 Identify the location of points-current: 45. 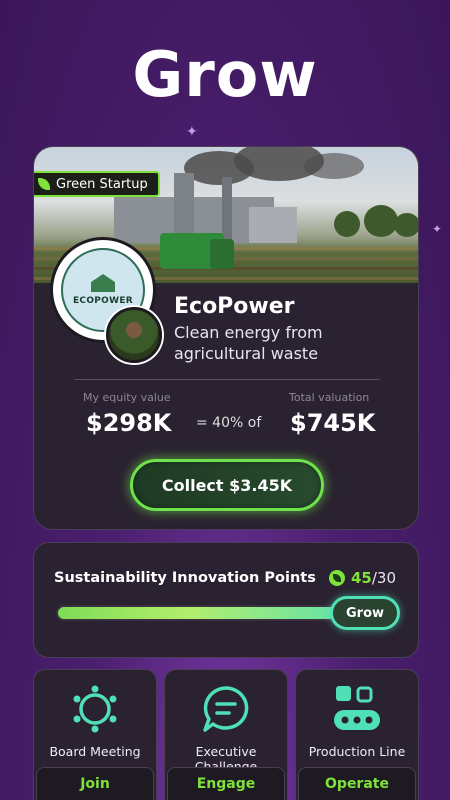
(361, 578).